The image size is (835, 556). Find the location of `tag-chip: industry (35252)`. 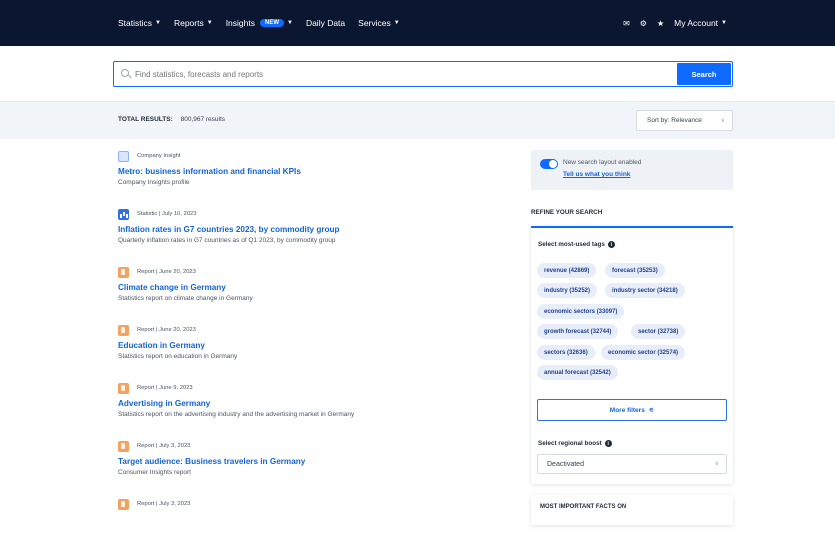

tag-chip: industry (35252) is located at coordinates (567, 290).